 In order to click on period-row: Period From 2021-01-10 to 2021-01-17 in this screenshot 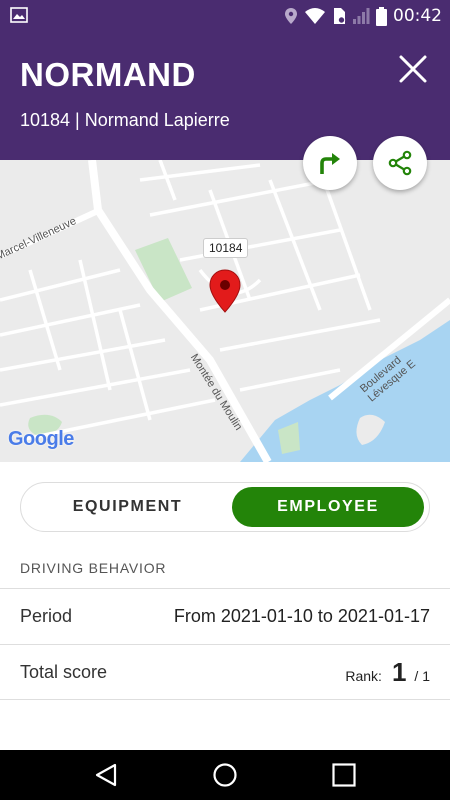, I will do `click(225, 616)`.